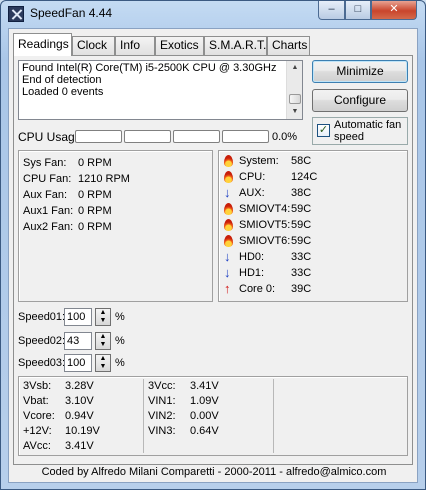 This screenshot has width=426, height=490. Describe the element at coordinates (285, 137) in the screenshot. I see `cpu-usage-percent: 0.0%` at that location.